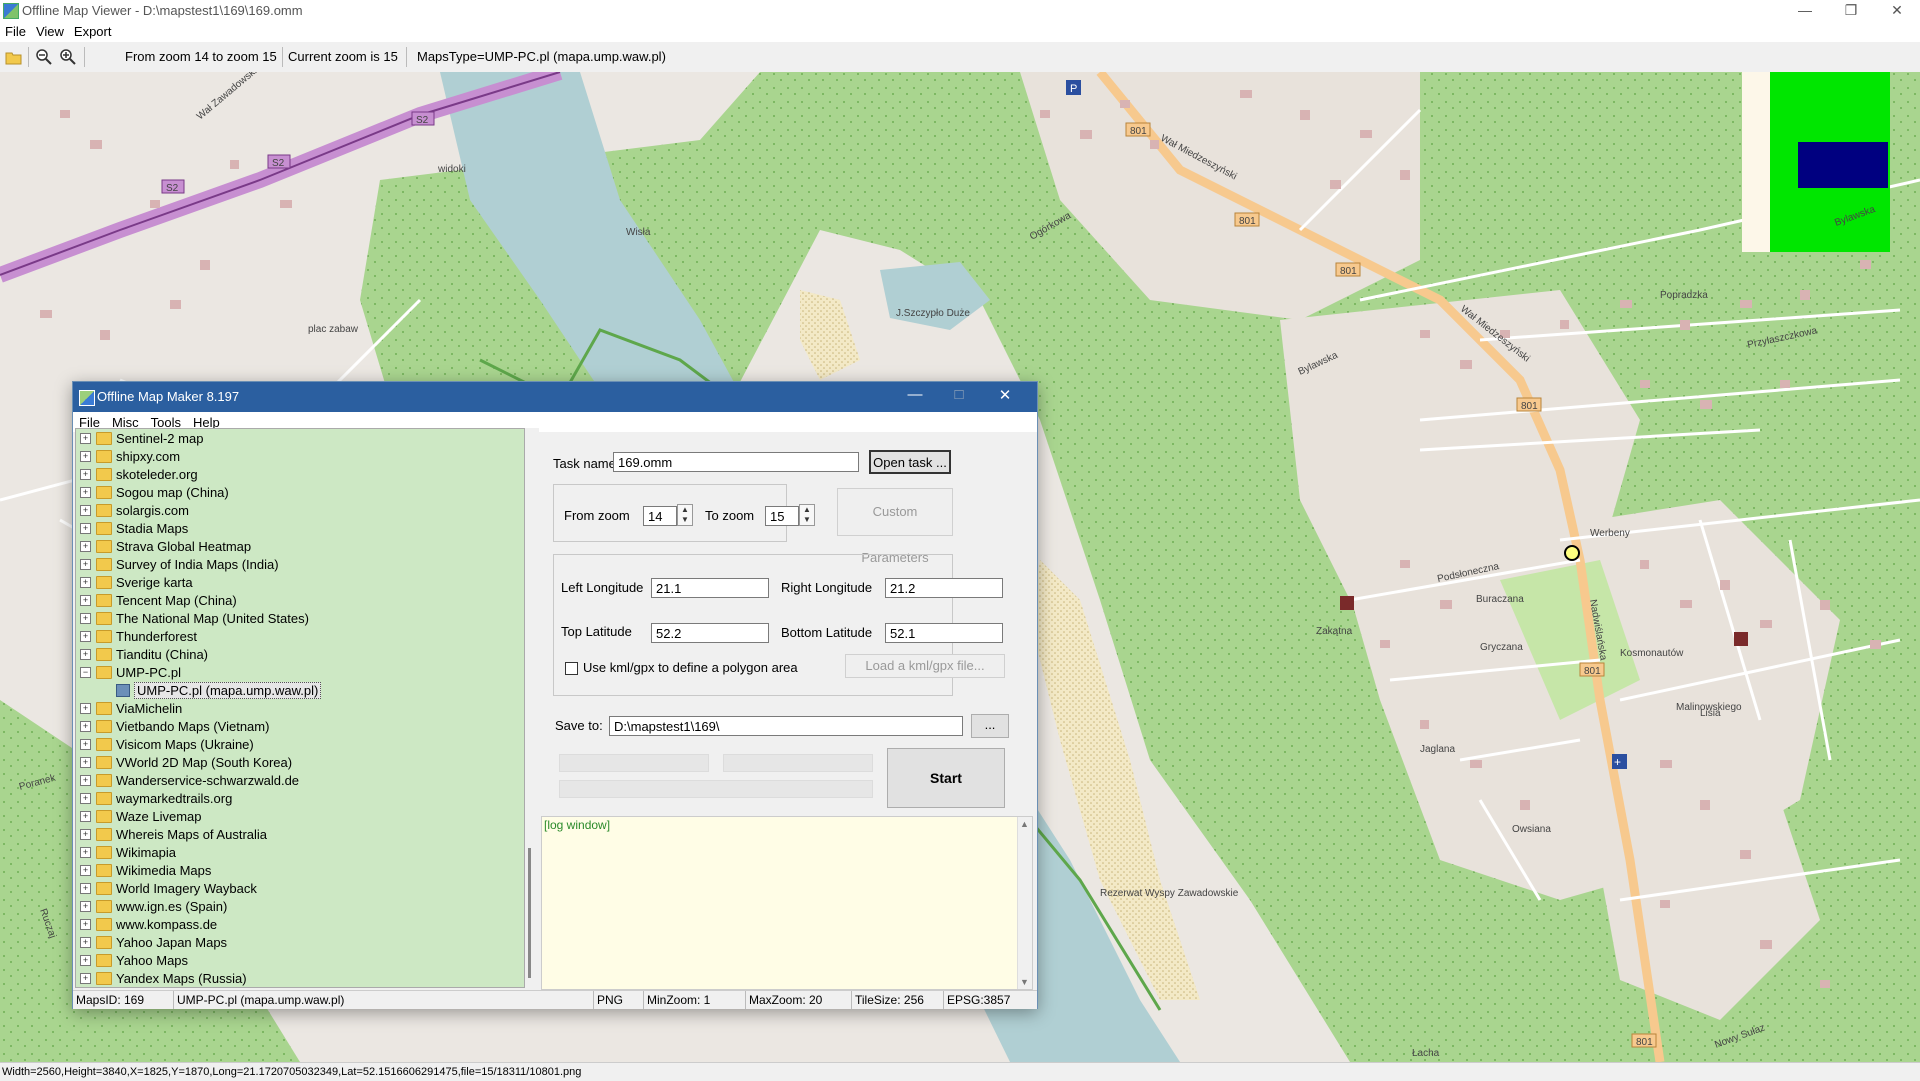 Image resolution: width=1920 pixels, height=1081 pixels. Describe the element at coordinates (1024, 982) in the screenshot. I see `scroll-down-icon: ▼` at that location.